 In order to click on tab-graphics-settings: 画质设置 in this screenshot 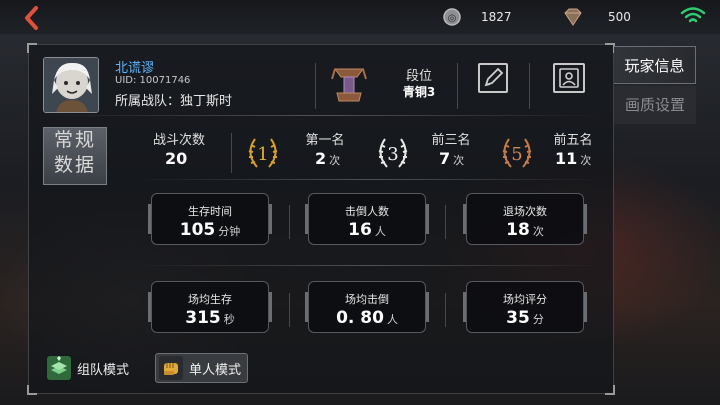, I will do `click(655, 105)`.